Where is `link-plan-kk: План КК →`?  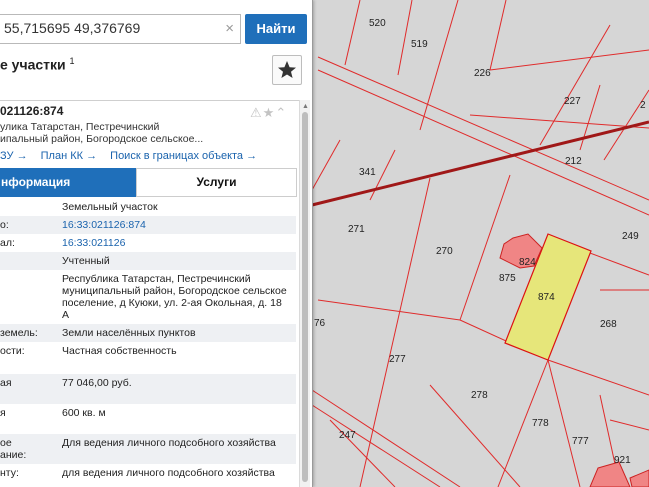 link-plan-kk: План КК → is located at coordinates (69, 156).